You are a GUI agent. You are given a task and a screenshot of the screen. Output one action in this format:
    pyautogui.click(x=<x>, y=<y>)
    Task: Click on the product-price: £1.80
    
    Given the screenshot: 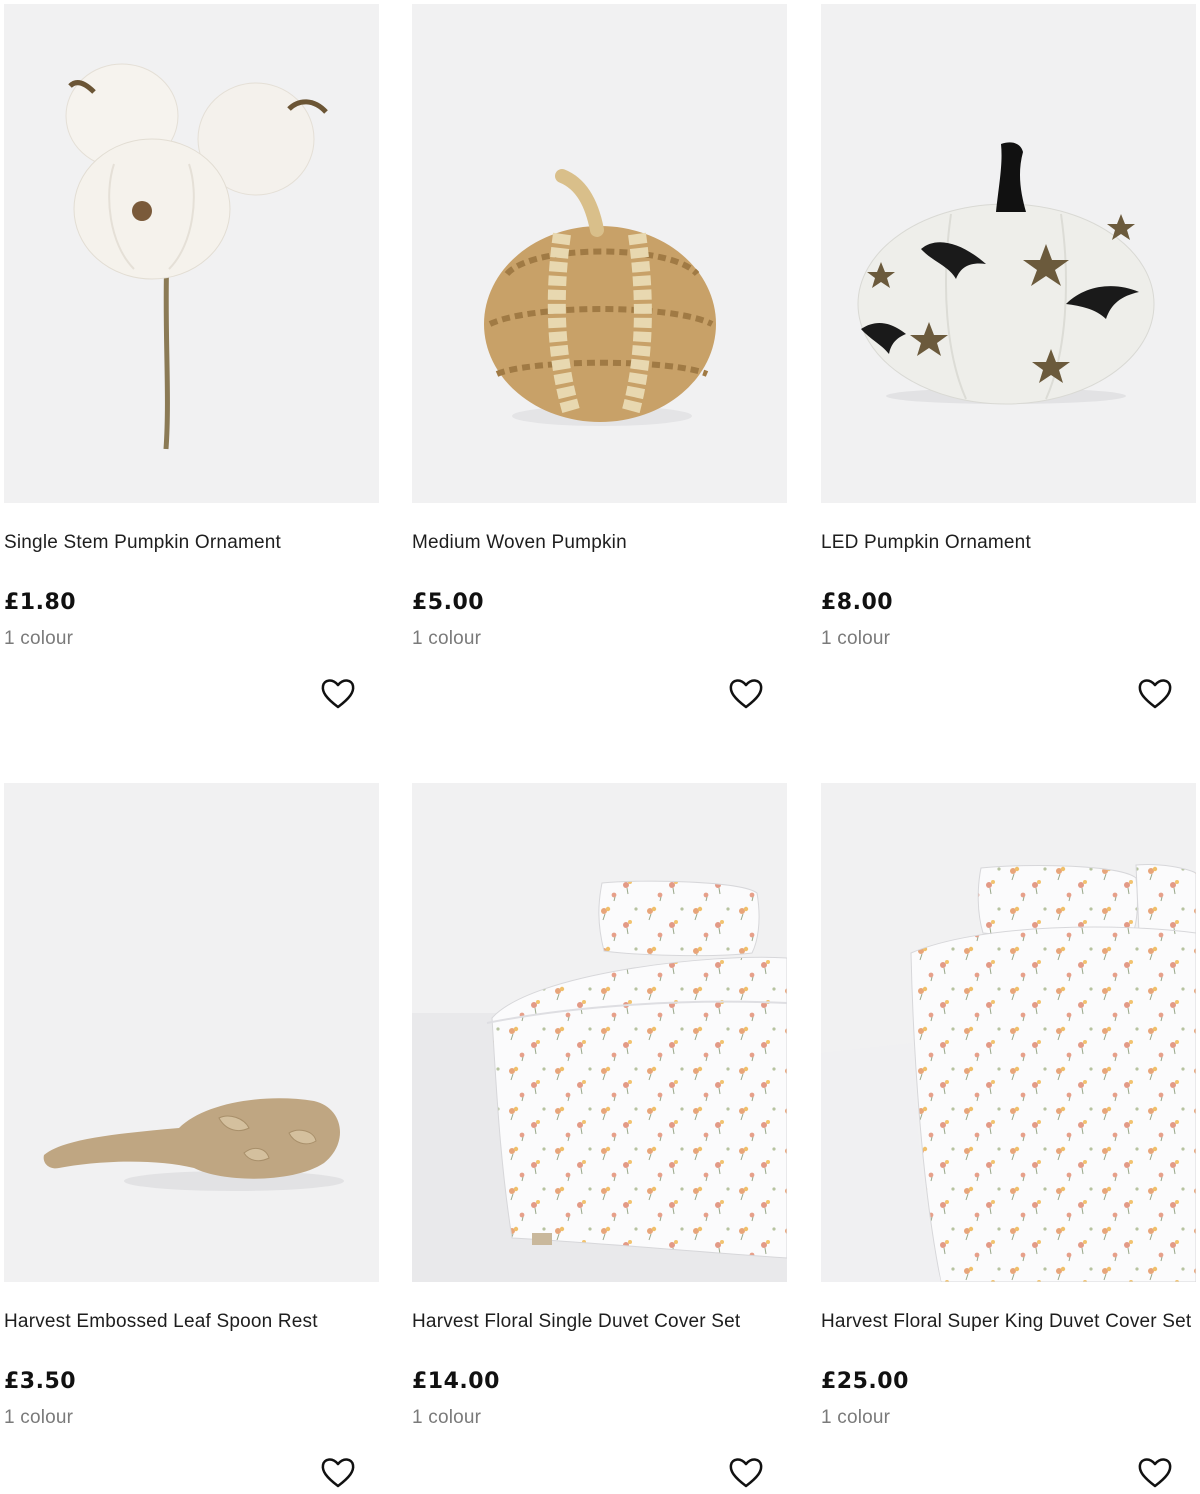 What is the action you would take?
    pyautogui.click(x=40, y=602)
    